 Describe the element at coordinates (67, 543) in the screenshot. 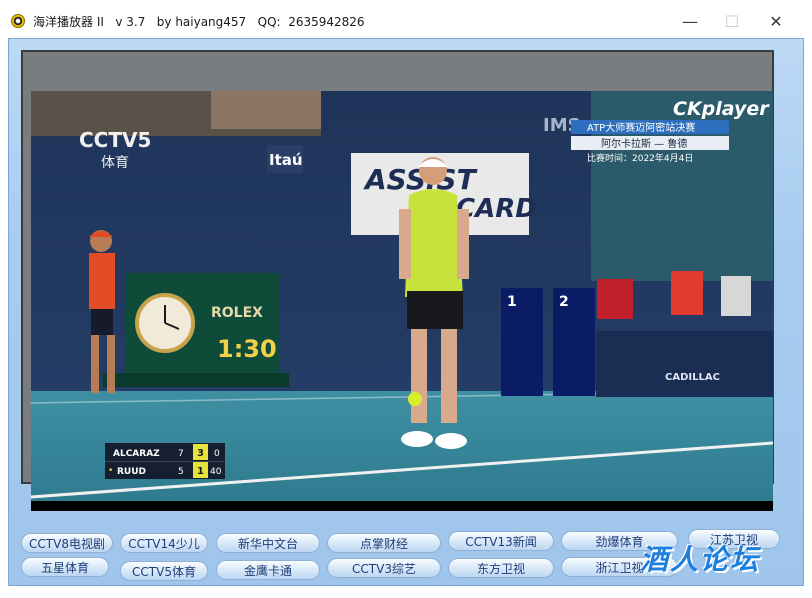

I see `channel-button-cctv8: CCTV8电视剧` at that location.